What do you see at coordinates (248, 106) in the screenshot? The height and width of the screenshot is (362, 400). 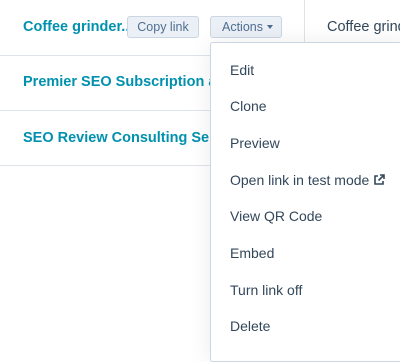 I see `menu-item-label: Clone` at bounding box center [248, 106].